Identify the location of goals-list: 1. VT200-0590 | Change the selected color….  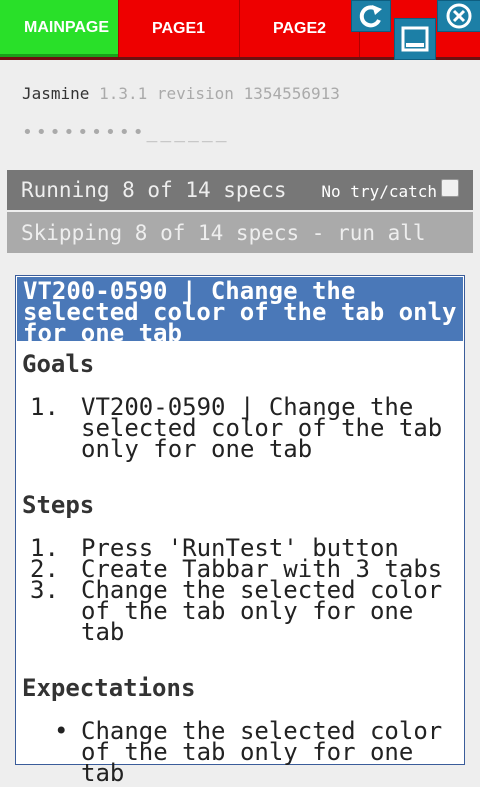
(236, 428).